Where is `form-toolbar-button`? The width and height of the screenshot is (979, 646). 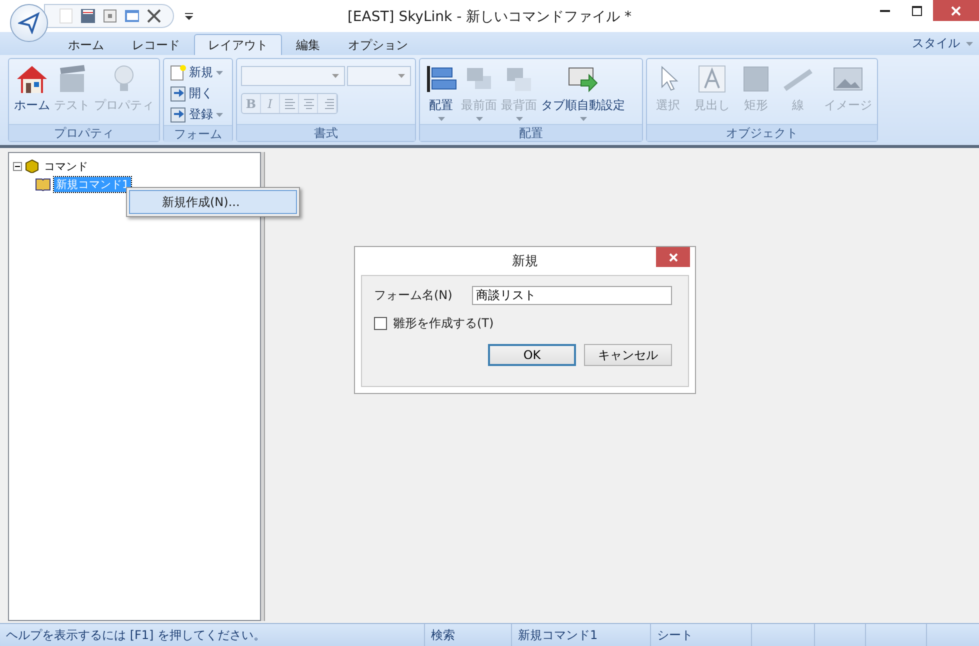 form-toolbar-button is located at coordinates (110, 16).